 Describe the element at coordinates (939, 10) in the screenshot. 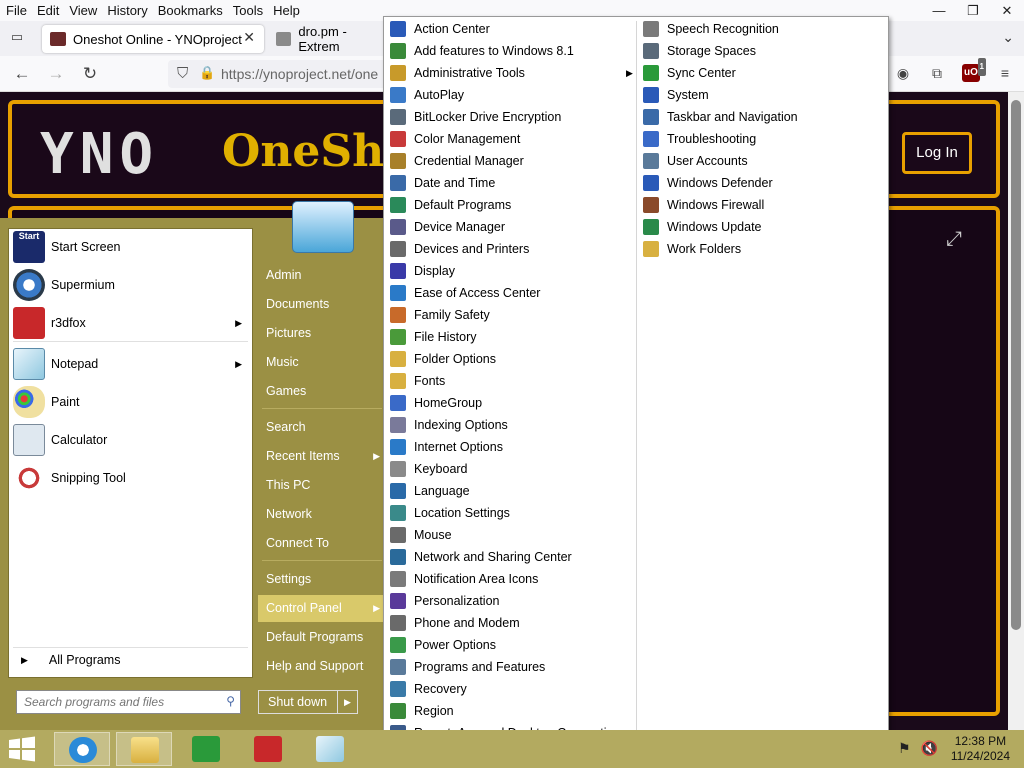

I see `minimize-button: —` at that location.